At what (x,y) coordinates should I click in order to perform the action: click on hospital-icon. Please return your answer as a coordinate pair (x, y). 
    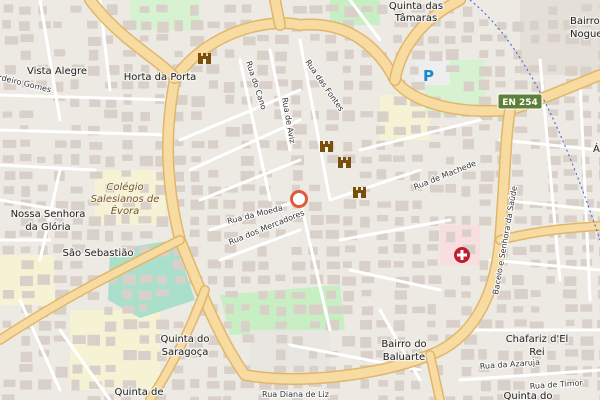
    Looking at the image, I should click on (462, 255).